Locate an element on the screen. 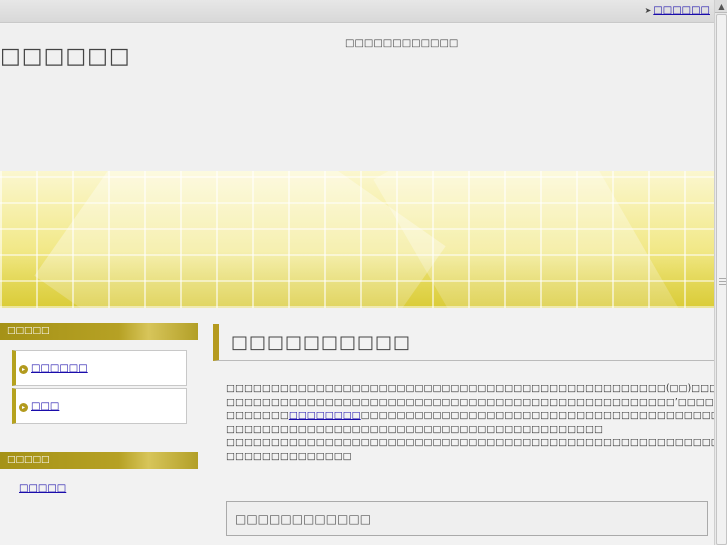 This screenshot has height=545, width=727. paragraph-text: □□□□□□□ is located at coordinates (257, 416).